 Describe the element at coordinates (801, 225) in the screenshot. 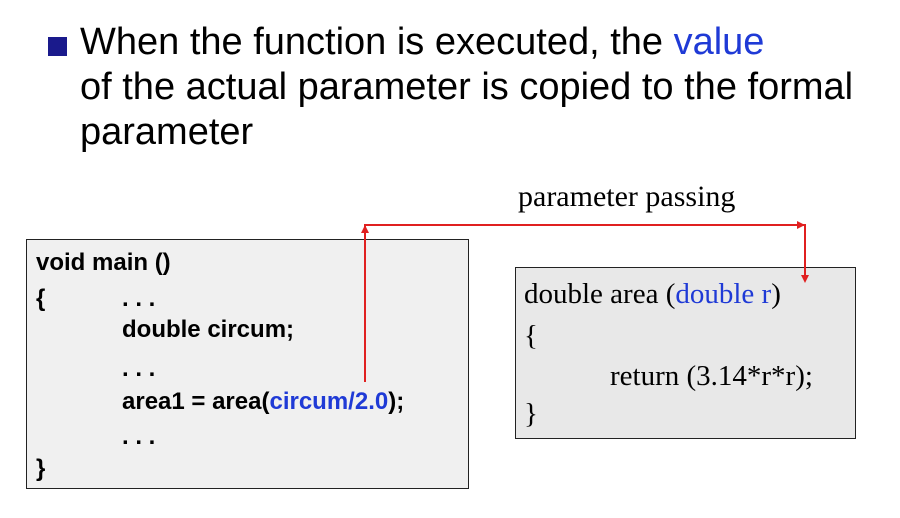

I see `arrow-head-right` at that location.